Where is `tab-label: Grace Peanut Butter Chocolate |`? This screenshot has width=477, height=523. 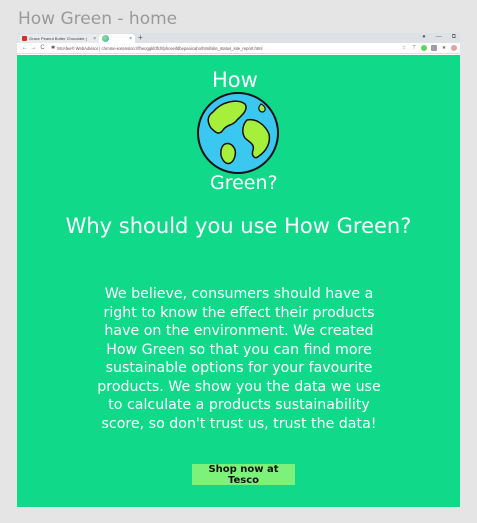 tab-label: Grace Peanut Butter Chocolate | is located at coordinates (58, 38).